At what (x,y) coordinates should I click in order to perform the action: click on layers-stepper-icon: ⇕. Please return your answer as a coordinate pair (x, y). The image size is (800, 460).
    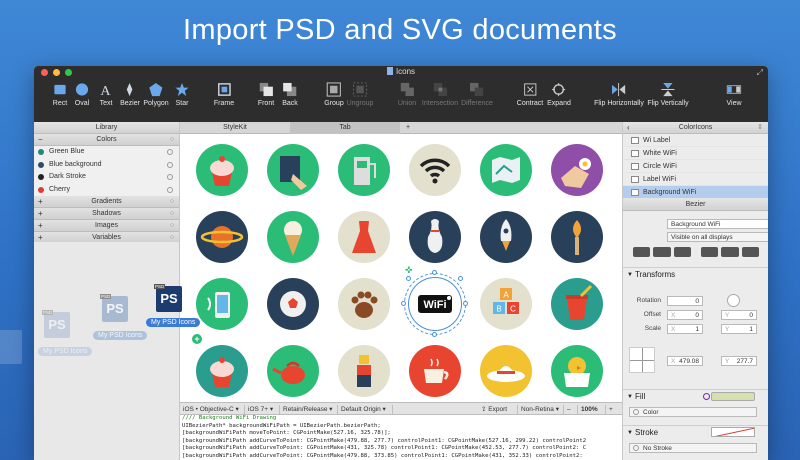
    Looking at the image, I should click on (760, 128).